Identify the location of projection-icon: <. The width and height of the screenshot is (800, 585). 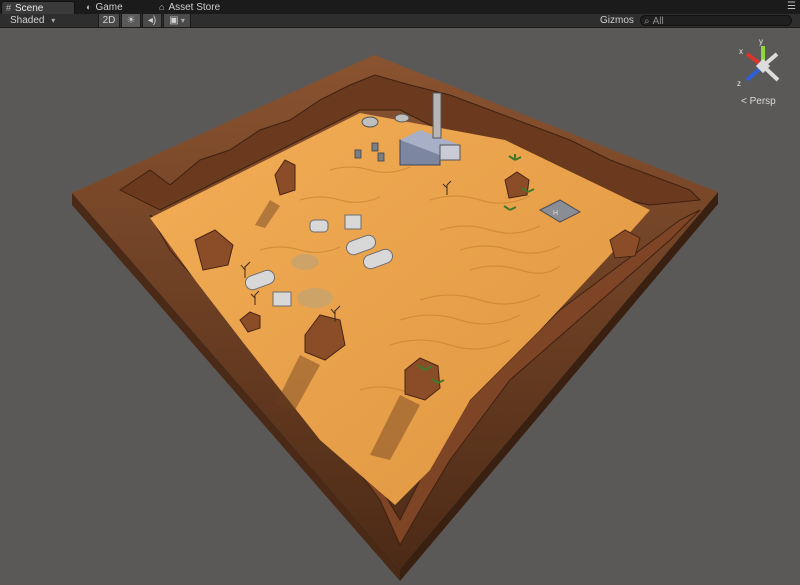
(744, 101).